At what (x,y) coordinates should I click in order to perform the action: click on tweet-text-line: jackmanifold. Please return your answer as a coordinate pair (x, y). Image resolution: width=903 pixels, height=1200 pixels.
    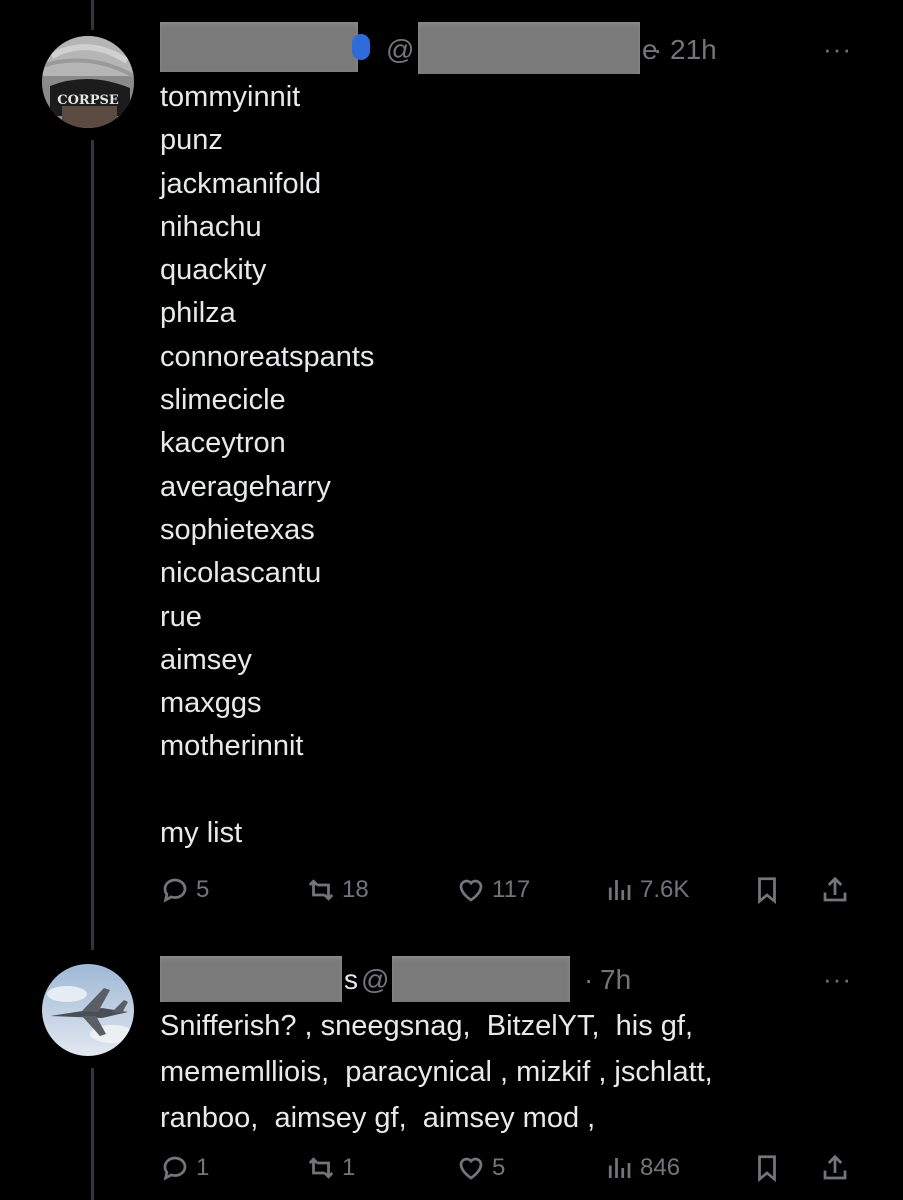
    Looking at the image, I should click on (241, 183).